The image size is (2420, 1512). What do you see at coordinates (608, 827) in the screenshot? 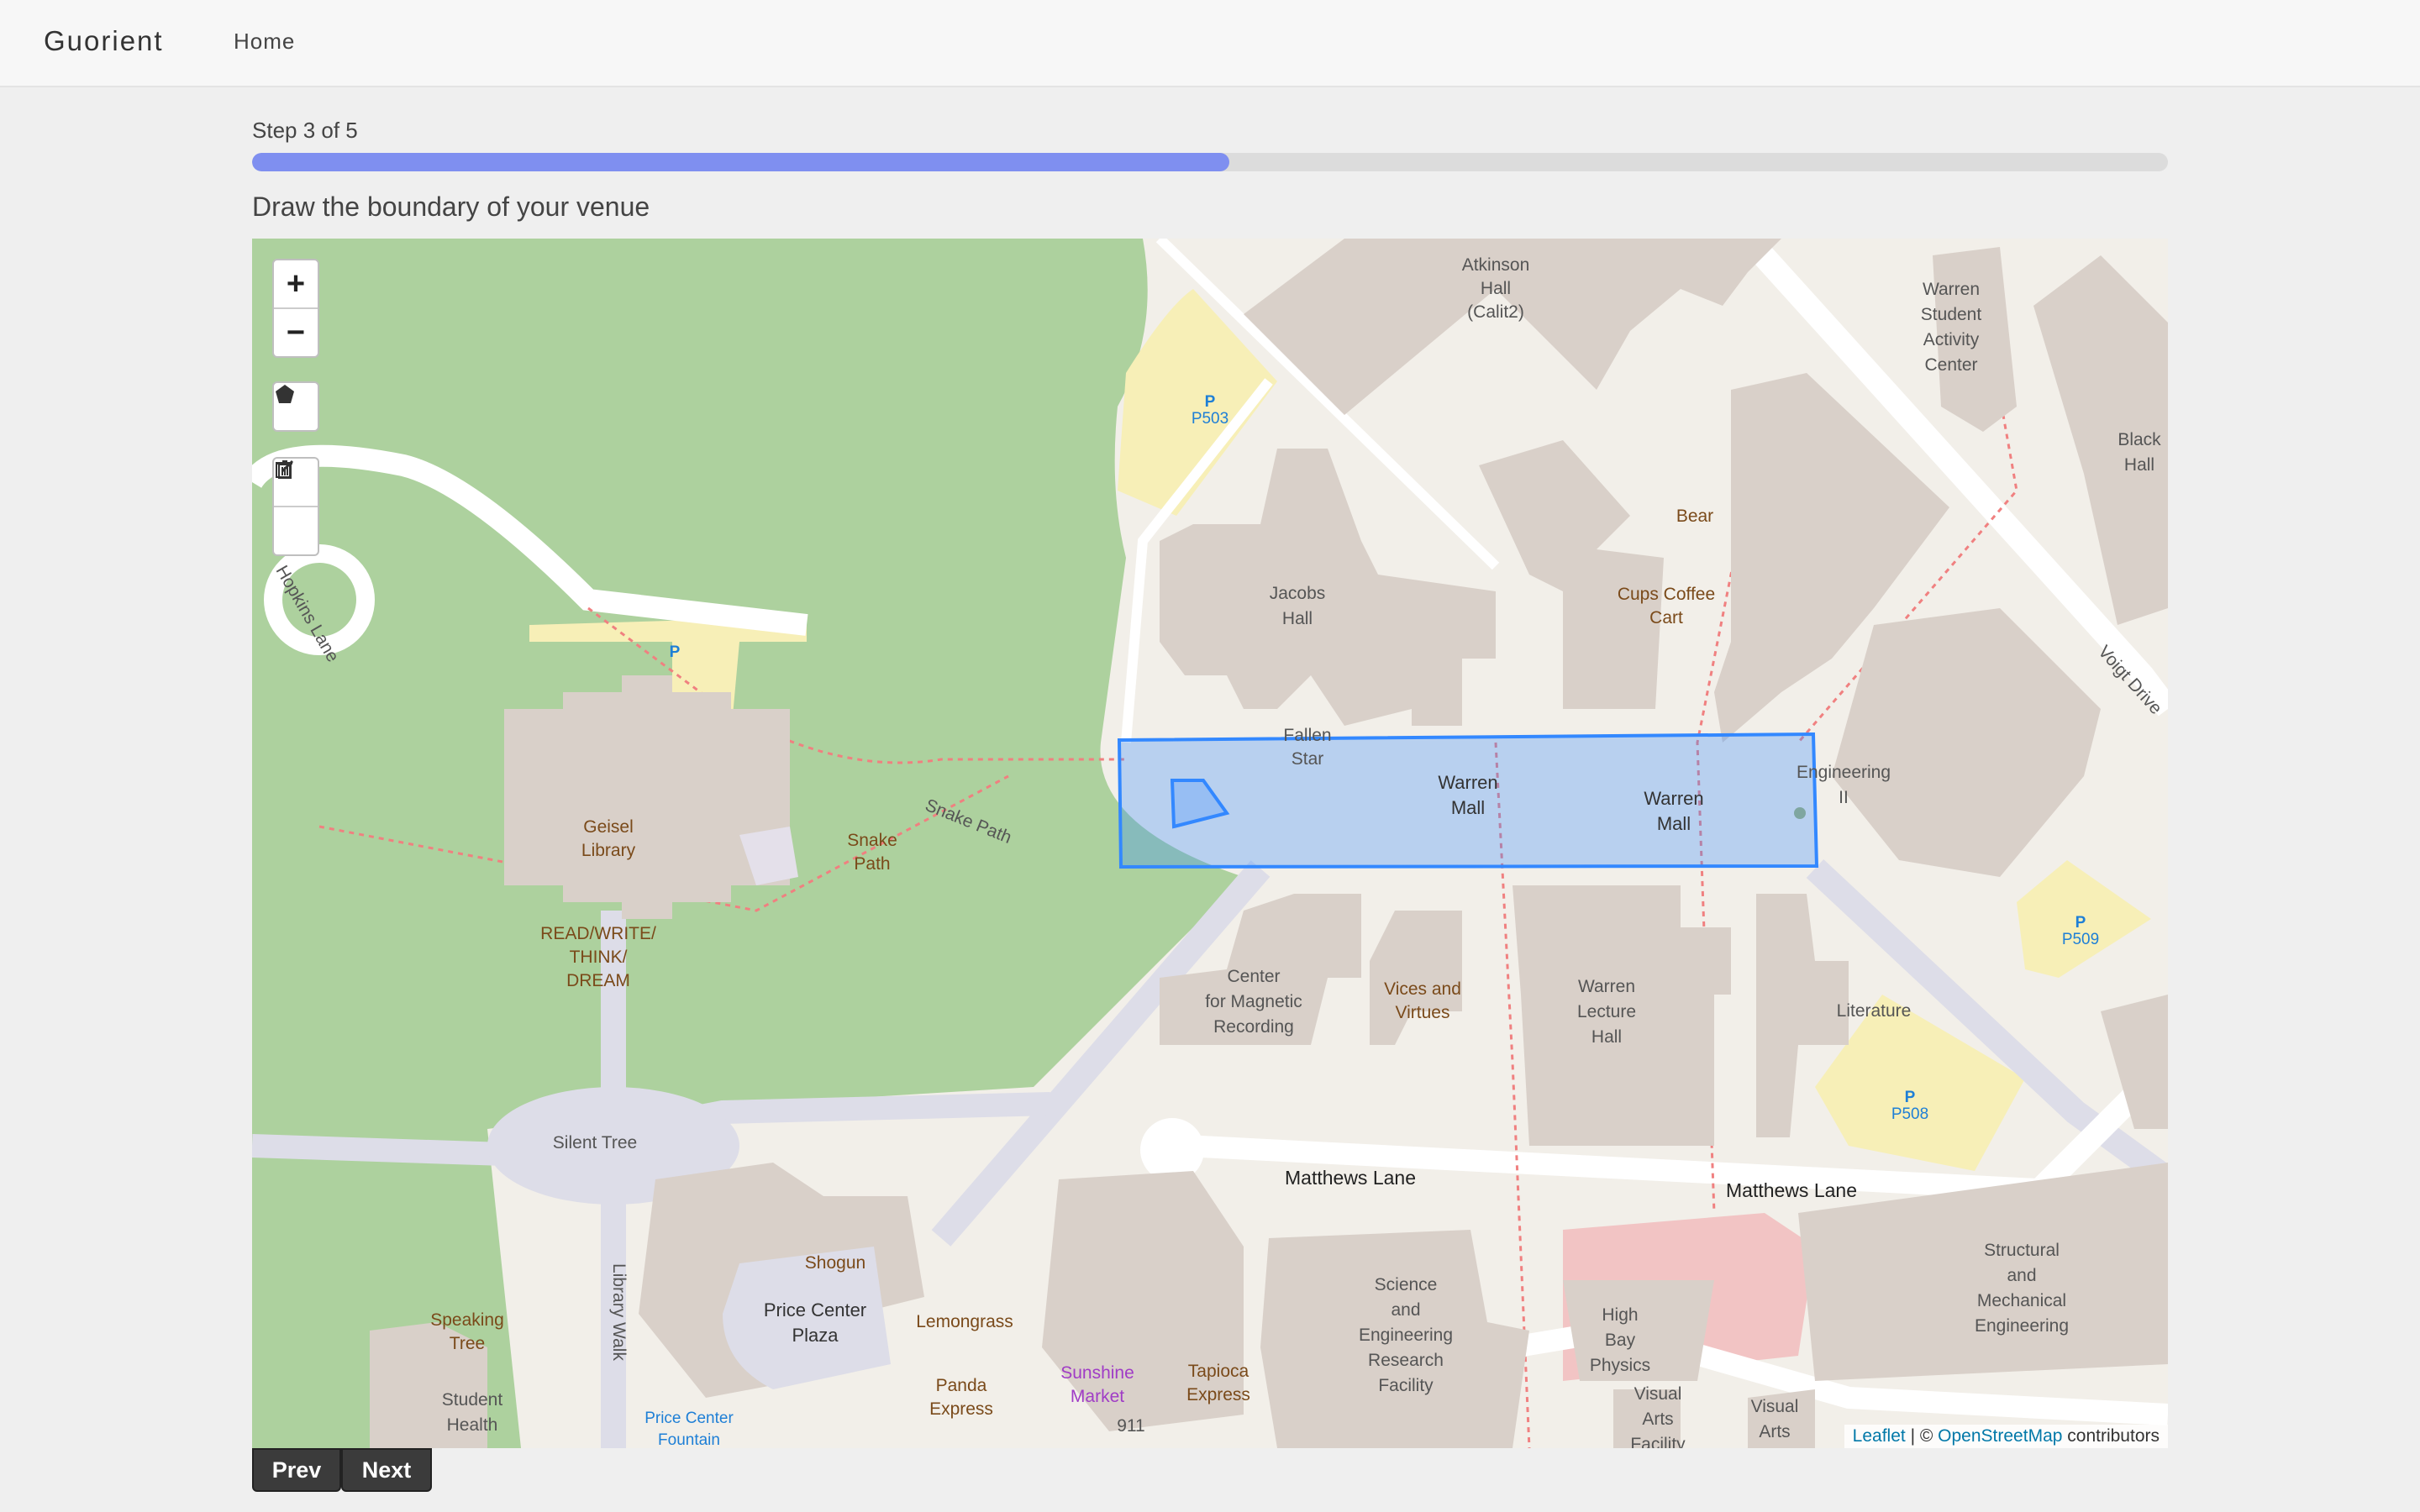
I see `label-geisel-1: Geisel` at bounding box center [608, 827].